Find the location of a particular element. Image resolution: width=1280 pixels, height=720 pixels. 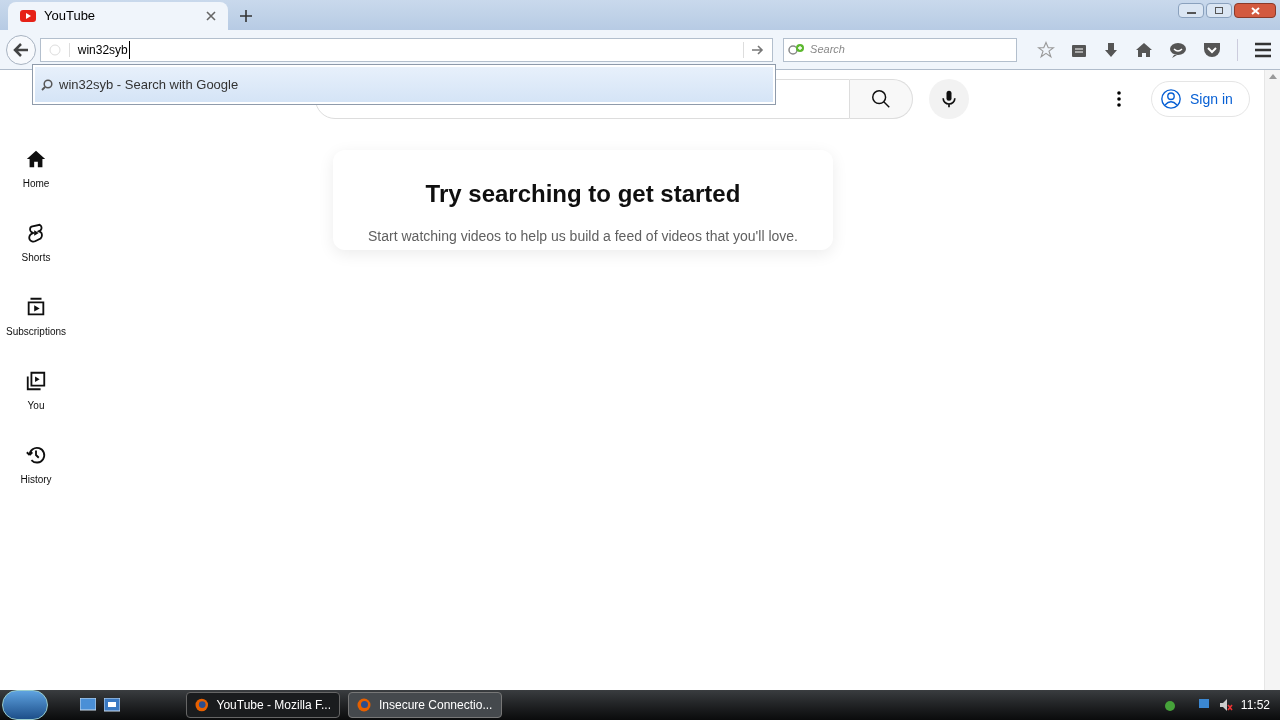

card-title: Try searching to get started is located at coordinates (583, 194).